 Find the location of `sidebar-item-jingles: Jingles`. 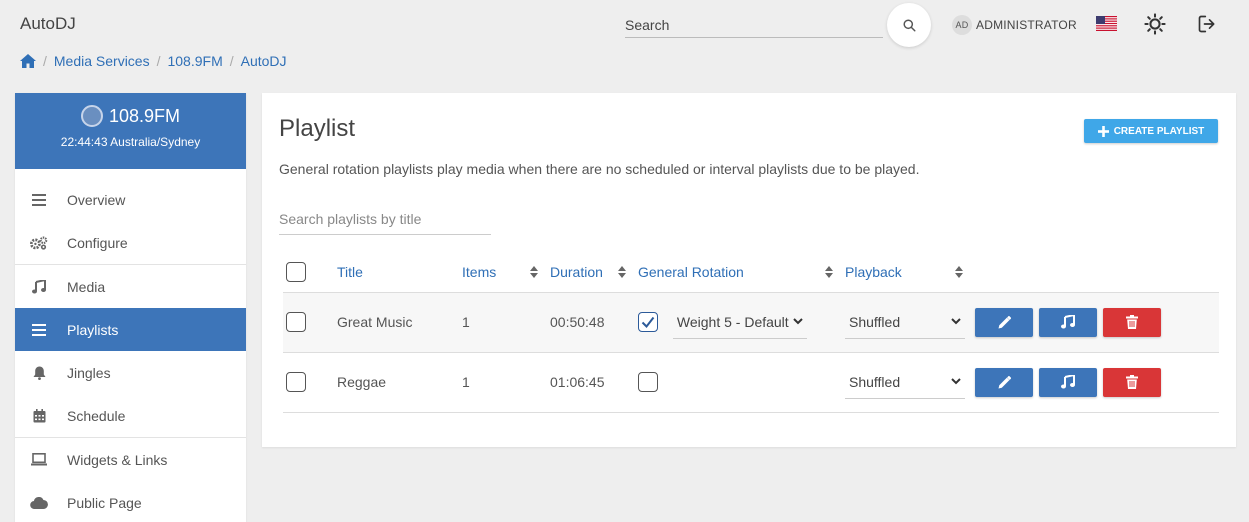

sidebar-item-jingles: Jingles is located at coordinates (130, 372).